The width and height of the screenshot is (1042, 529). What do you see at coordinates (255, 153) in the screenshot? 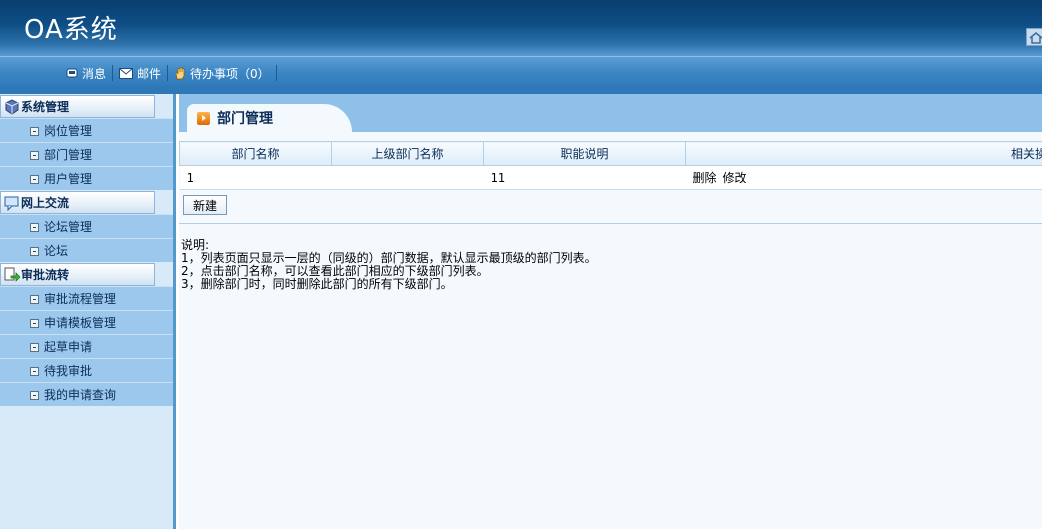
I see `column-header-name: 部门名称` at bounding box center [255, 153].